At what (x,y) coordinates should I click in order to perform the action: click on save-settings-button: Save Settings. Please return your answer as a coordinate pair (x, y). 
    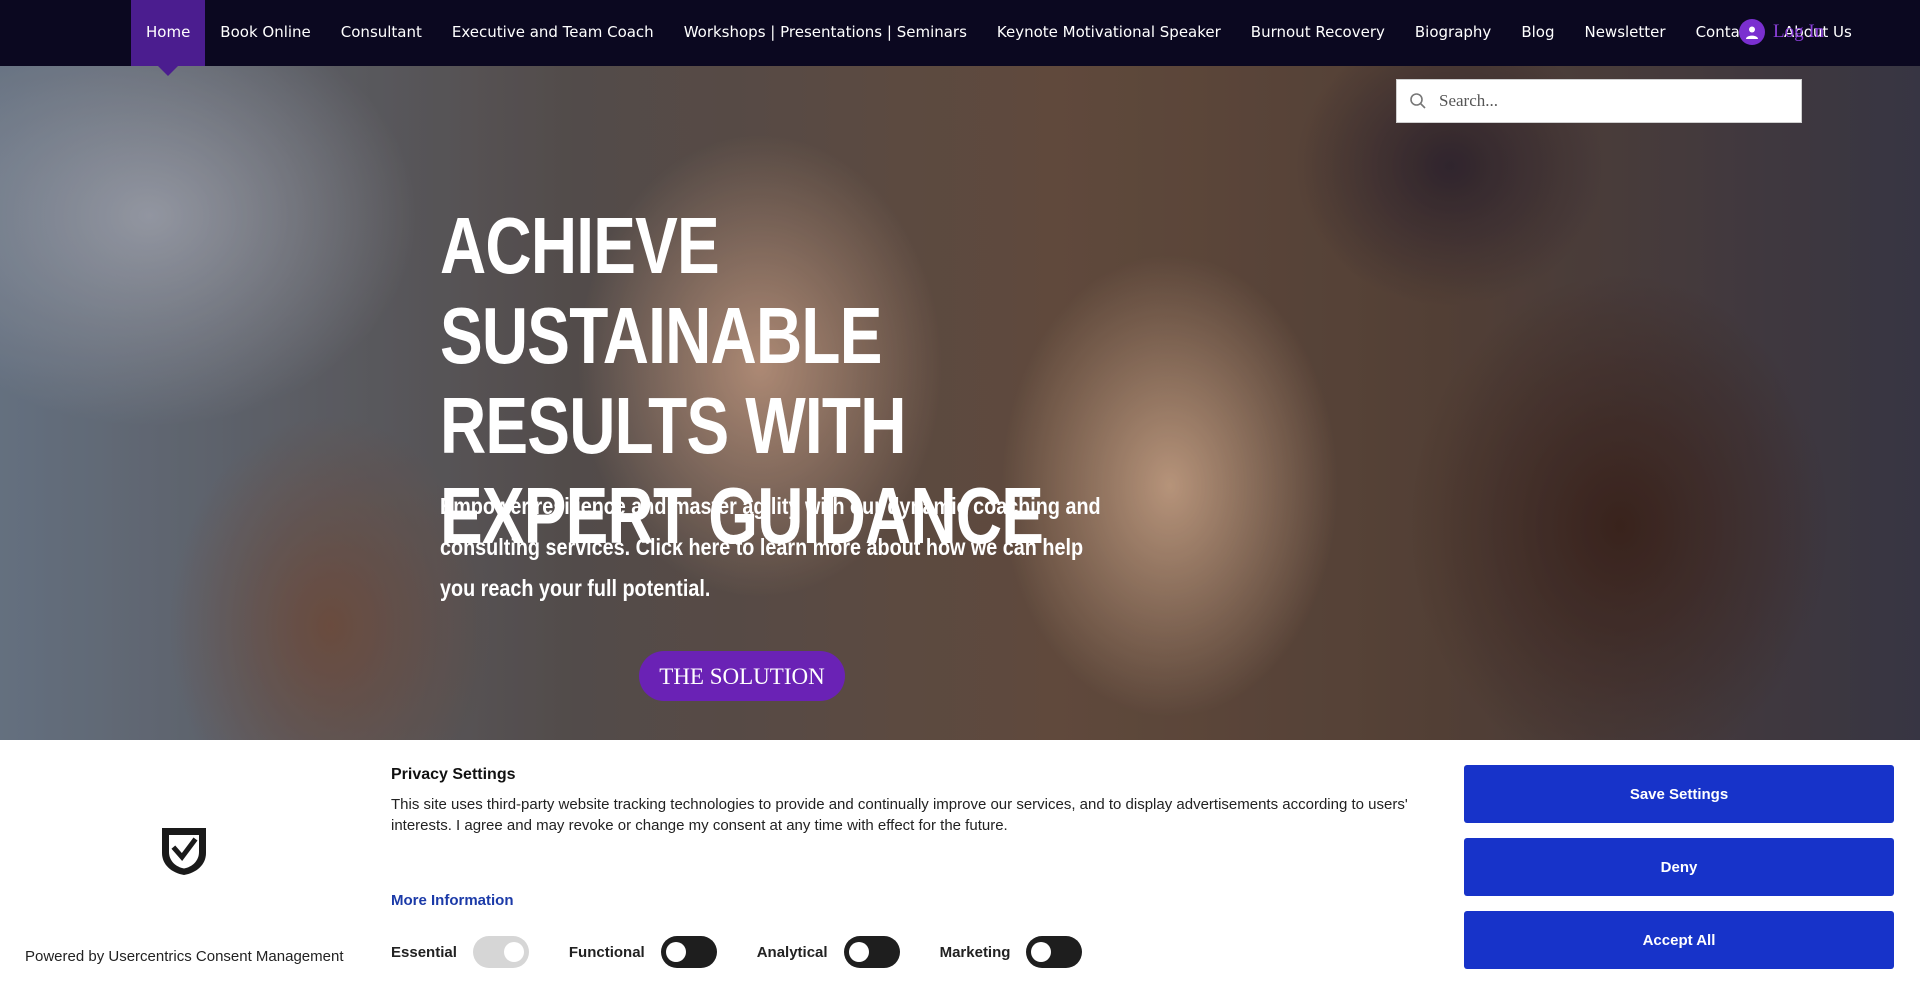
    Looking at the image, I should click on (1679, 794).